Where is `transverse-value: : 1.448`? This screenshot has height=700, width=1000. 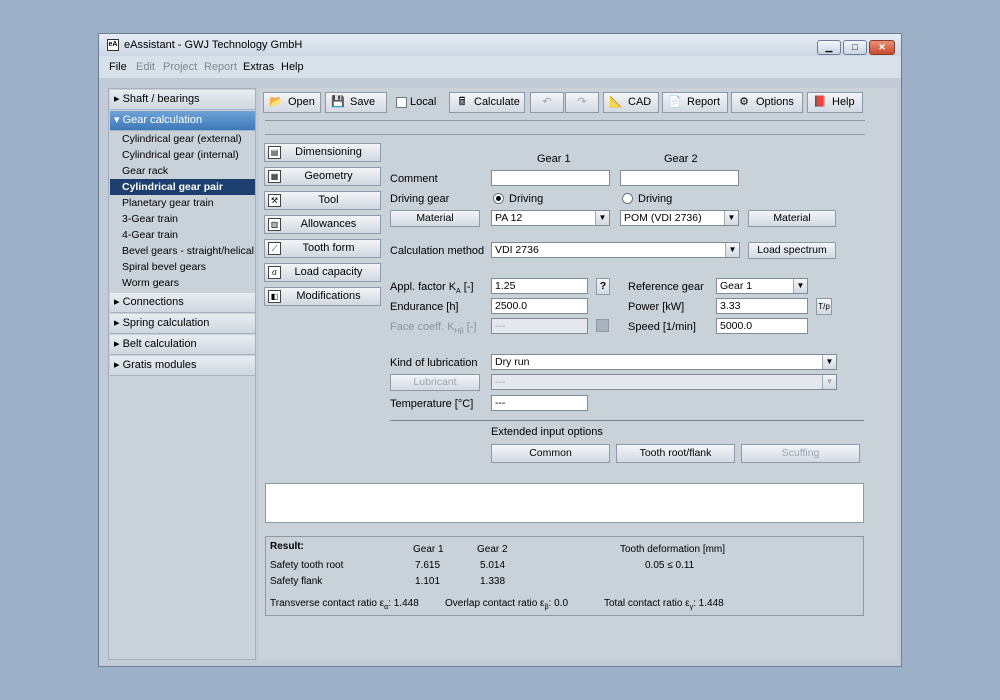
transverse-value: : 1.448 is located at coordinates (403, 603).